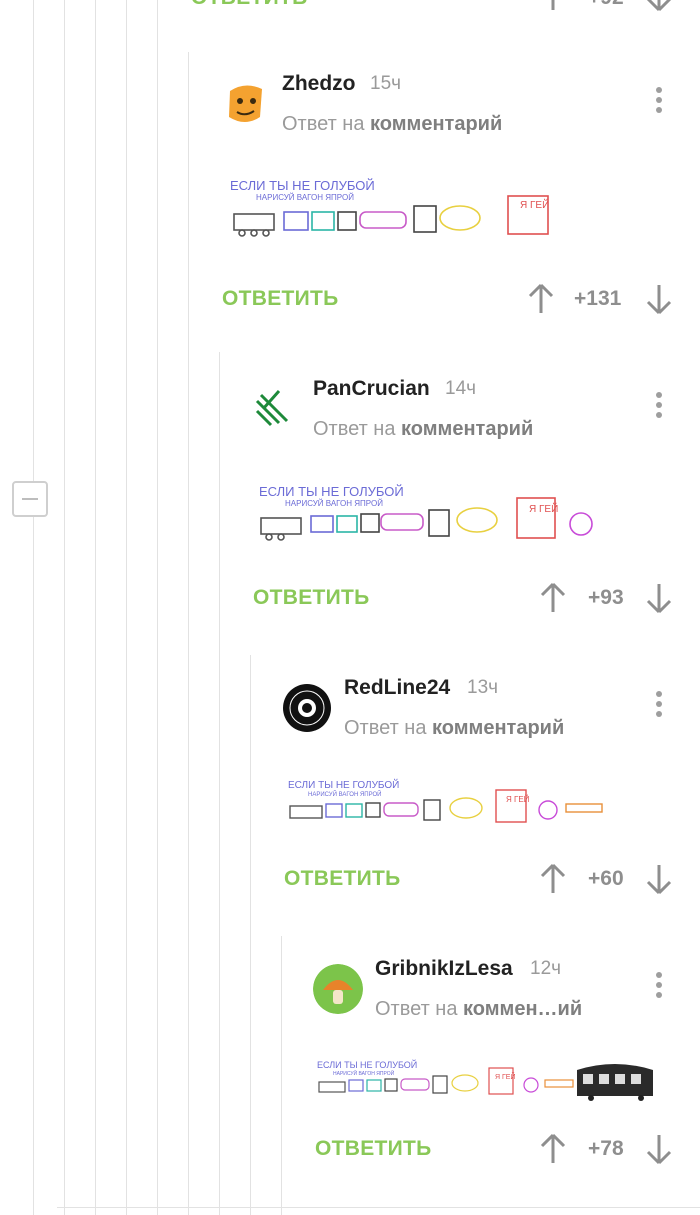 Image resolution: width=700 pixels, height=1215 pixels. I want to click on collapse-thread-button, so click(30, 499).